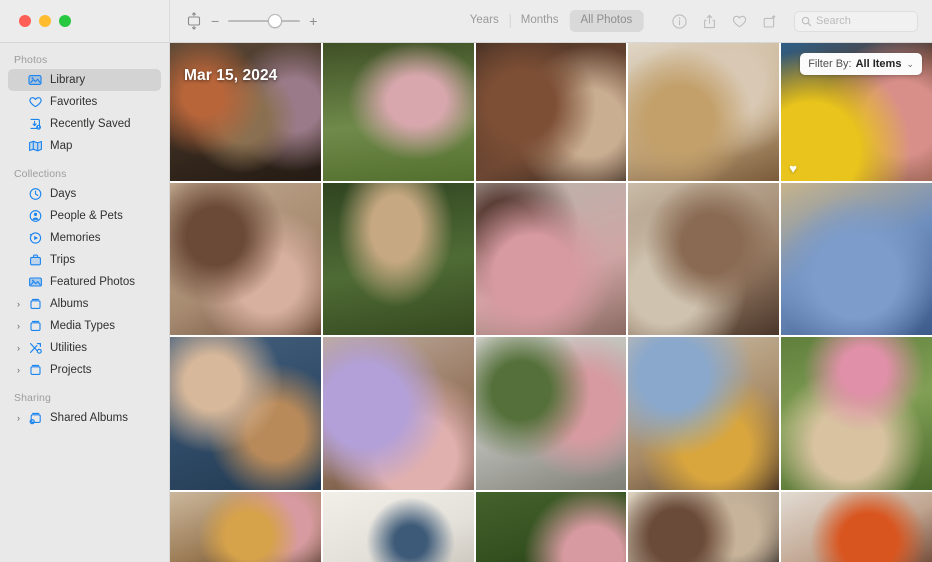  I want to click on share-icon, so click(709, 21).